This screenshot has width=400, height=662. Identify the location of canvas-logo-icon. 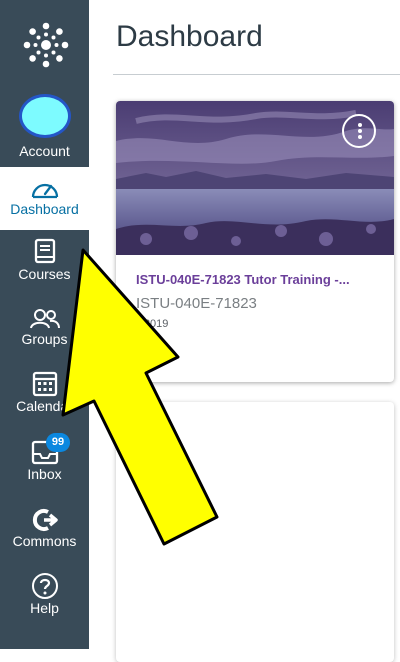
(46, 45).